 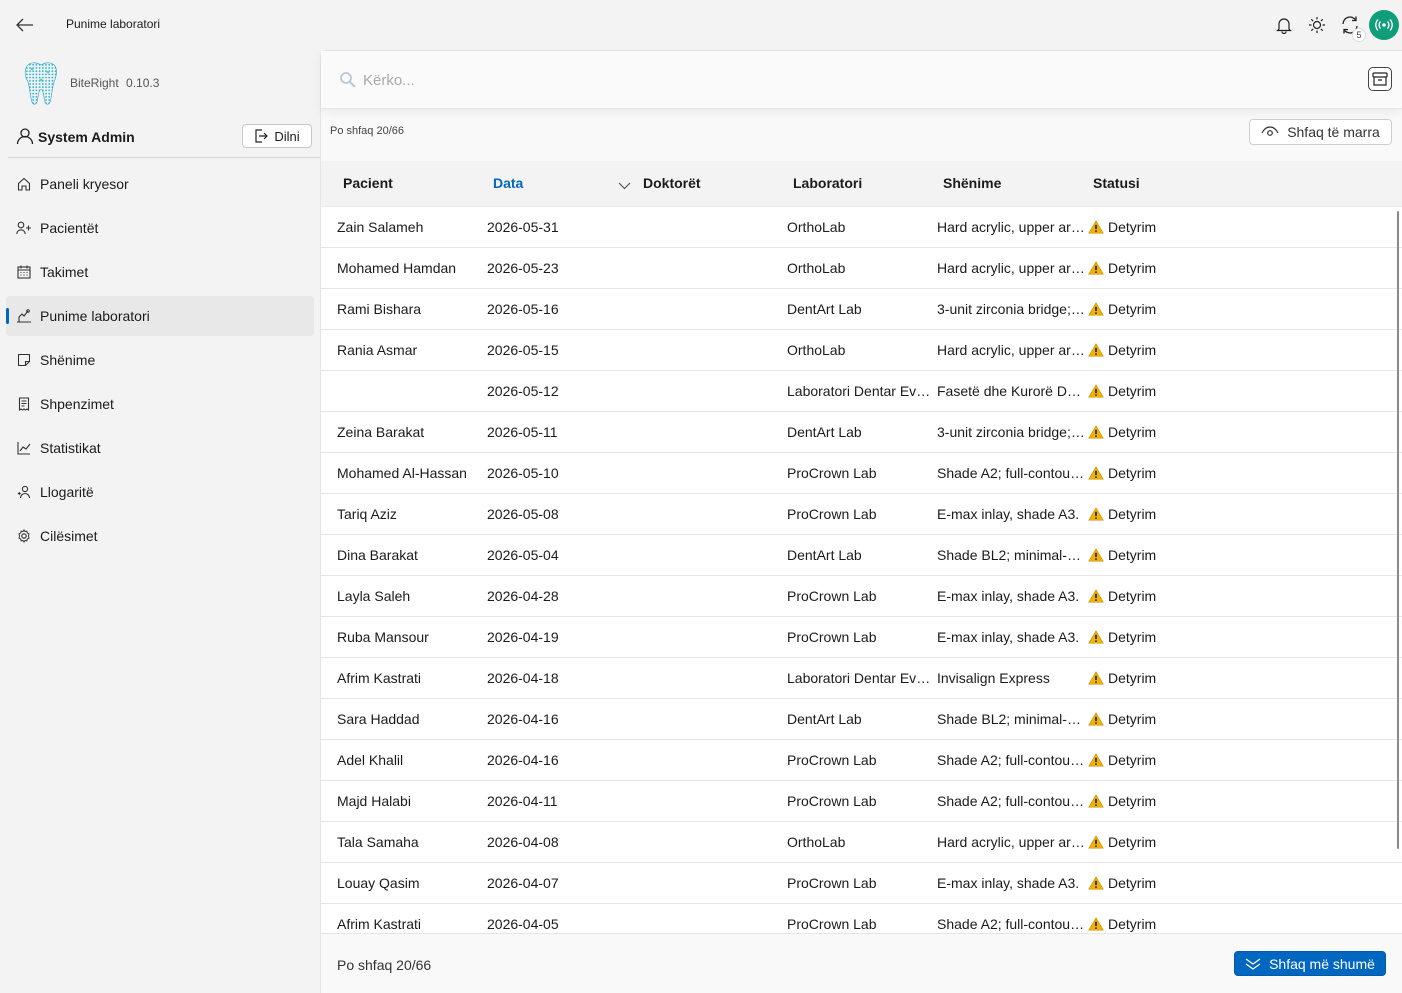 I want to click on cell-date: 2026-04-19, so click(x=523, y=637).